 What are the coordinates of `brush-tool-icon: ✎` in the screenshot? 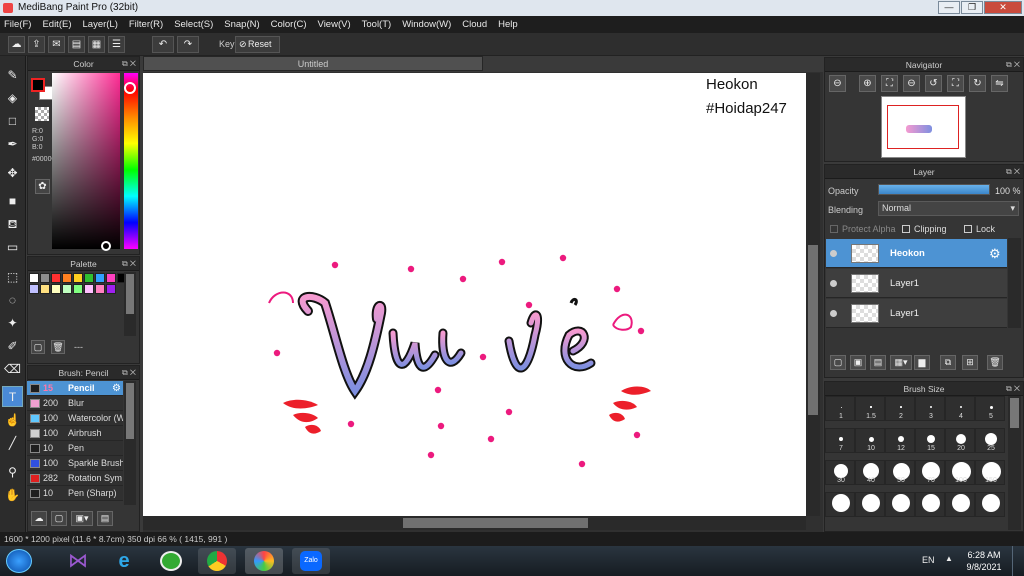 It's located at (12, 74).